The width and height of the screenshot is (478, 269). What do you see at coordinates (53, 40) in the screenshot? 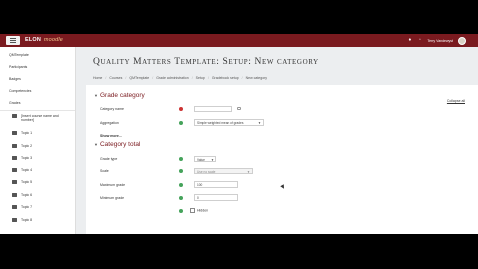
I see `brand-sub: moodle` at bounding box center [53, 40].